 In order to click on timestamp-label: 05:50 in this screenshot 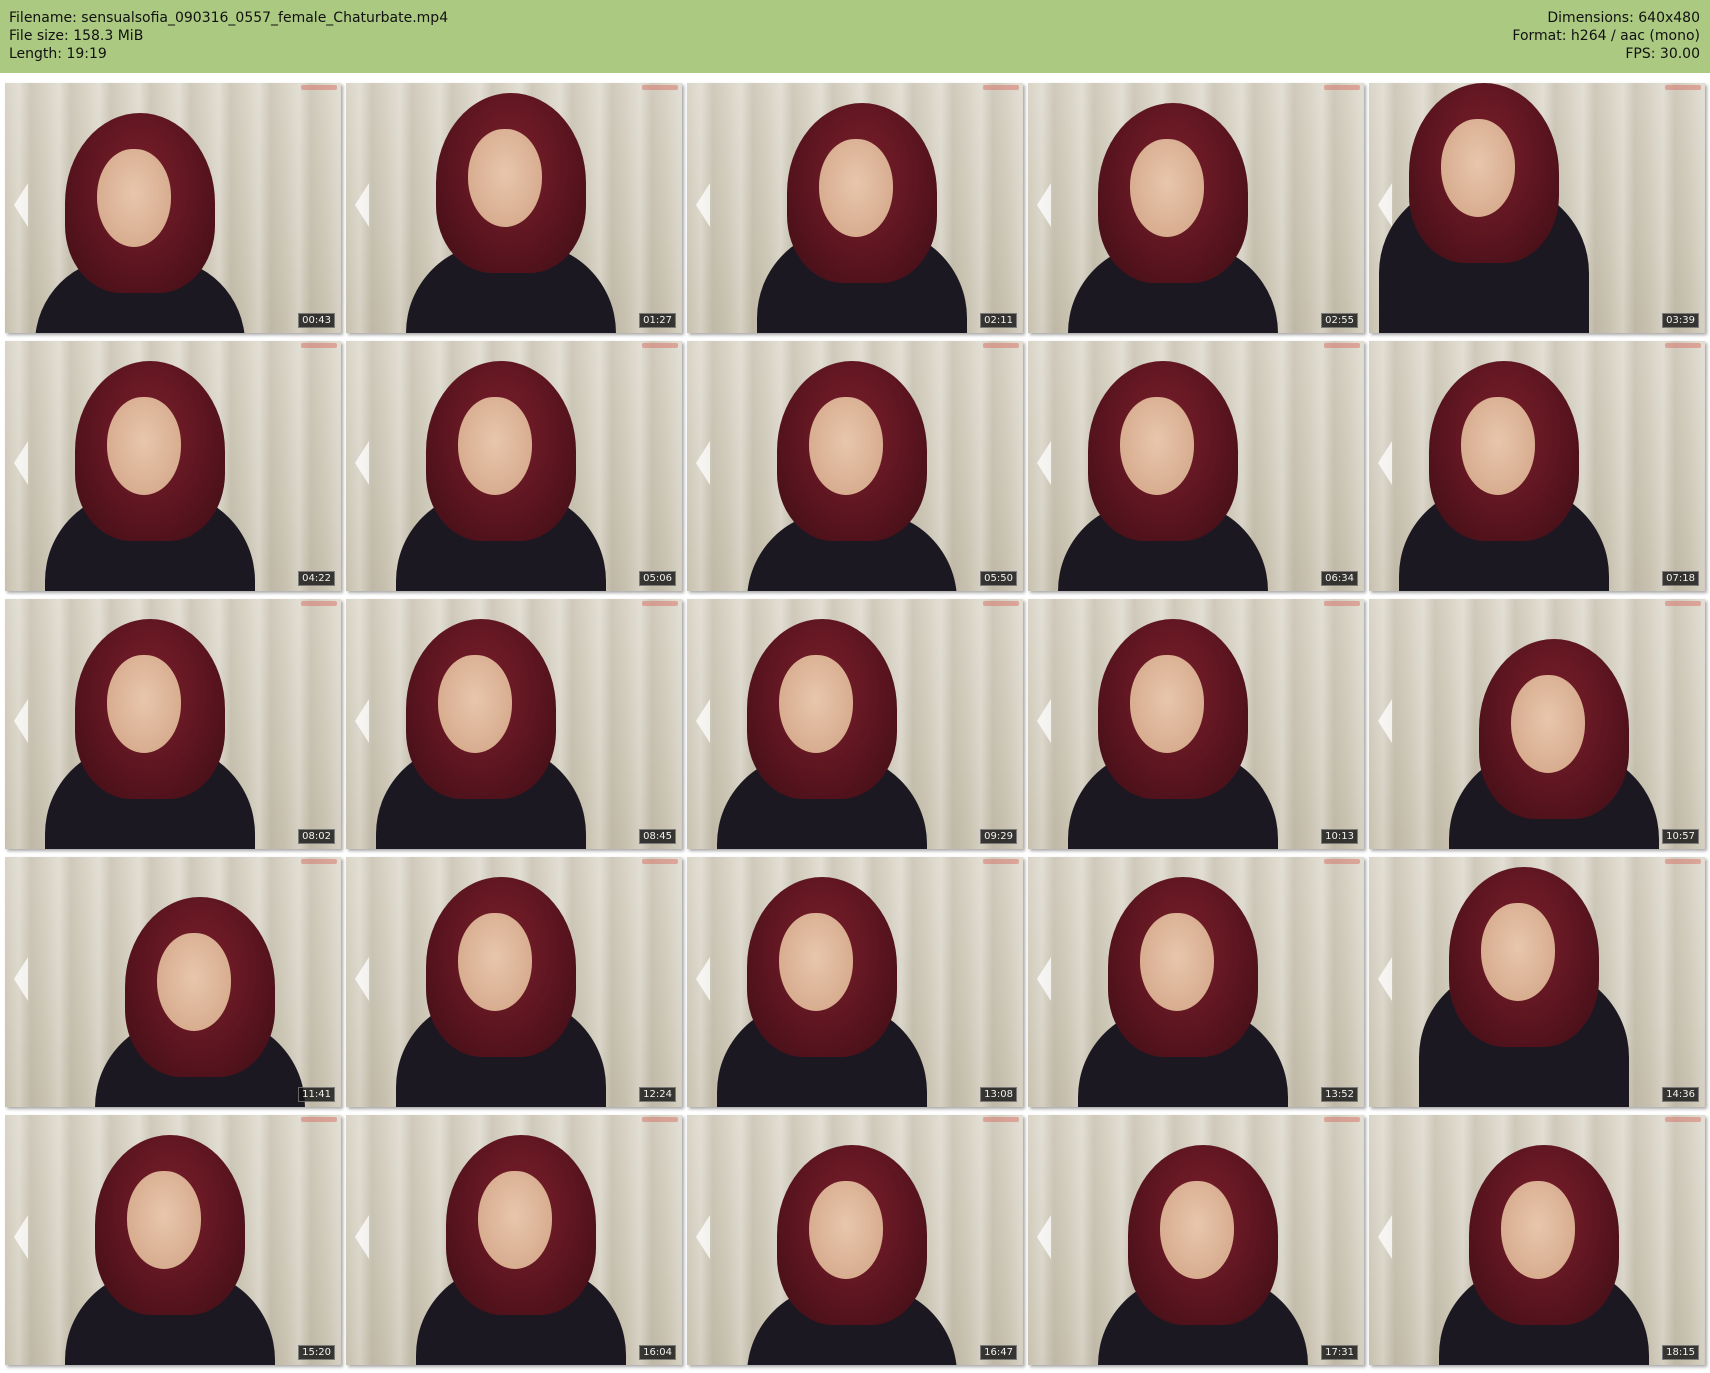, I will do `click(998, 578)`.